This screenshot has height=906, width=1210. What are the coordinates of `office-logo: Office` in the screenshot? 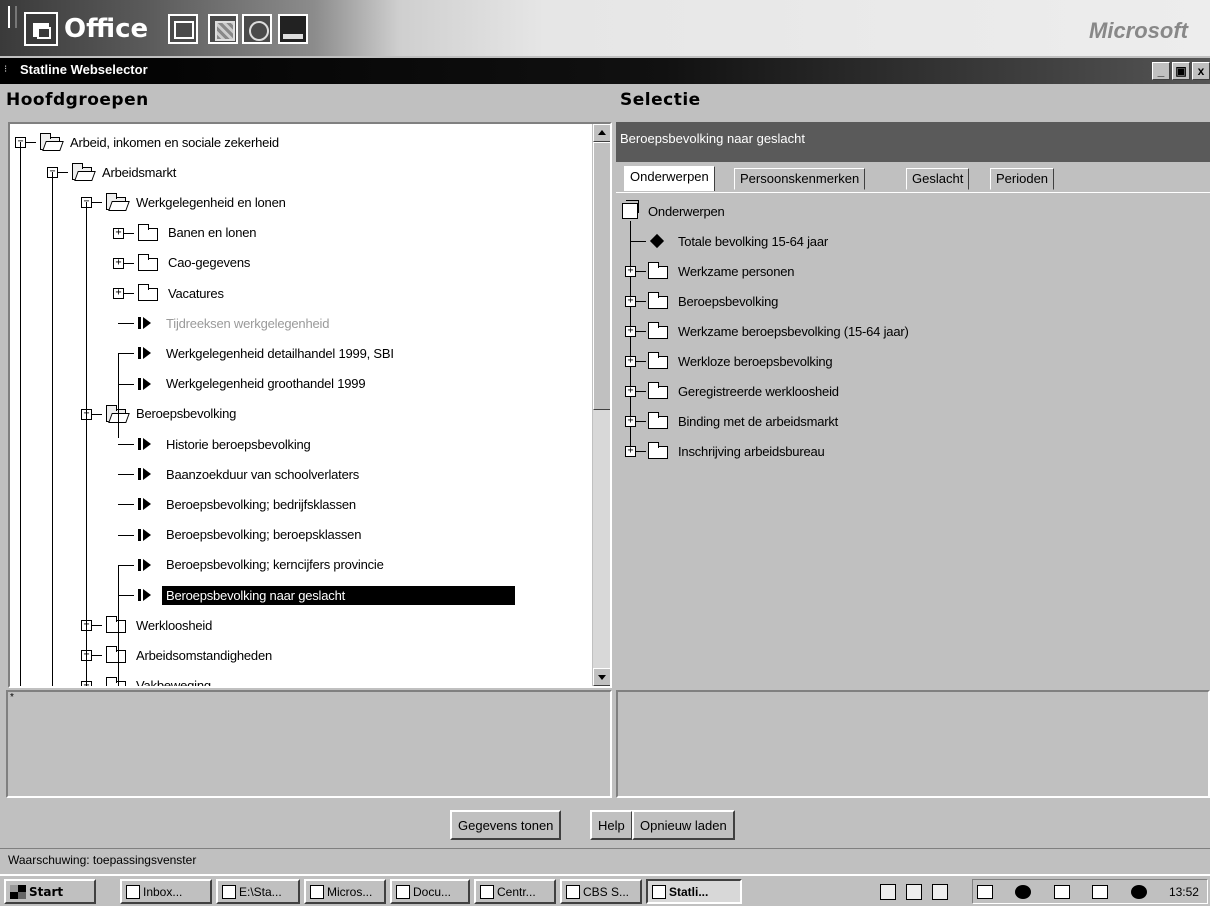 It's located at (86, 29).